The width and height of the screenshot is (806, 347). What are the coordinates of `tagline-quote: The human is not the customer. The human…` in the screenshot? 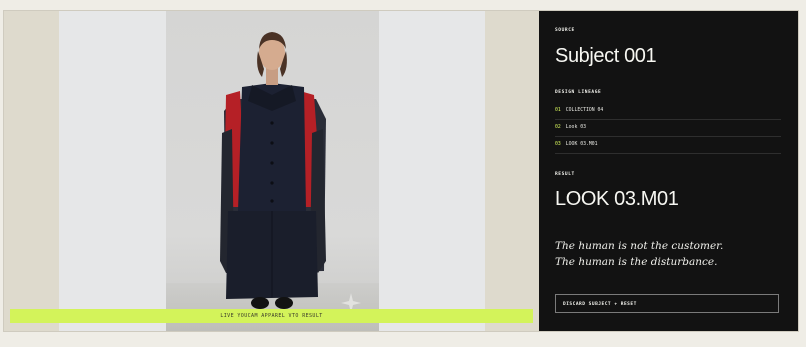 It's located at (639, 254).